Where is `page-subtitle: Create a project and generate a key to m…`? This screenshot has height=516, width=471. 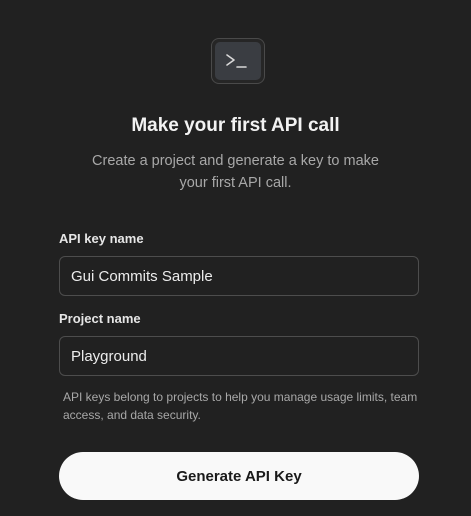
page-subtitle: Create a project and generate a key to m… is located at coordinates (235, 172).